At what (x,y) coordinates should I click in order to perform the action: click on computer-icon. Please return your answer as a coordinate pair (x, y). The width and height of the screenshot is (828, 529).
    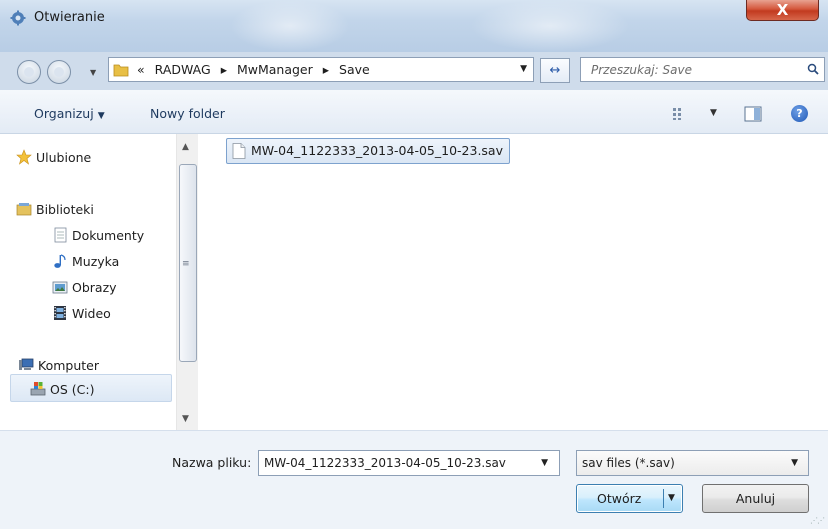
    Looking at the image, I should click on (26, 364).